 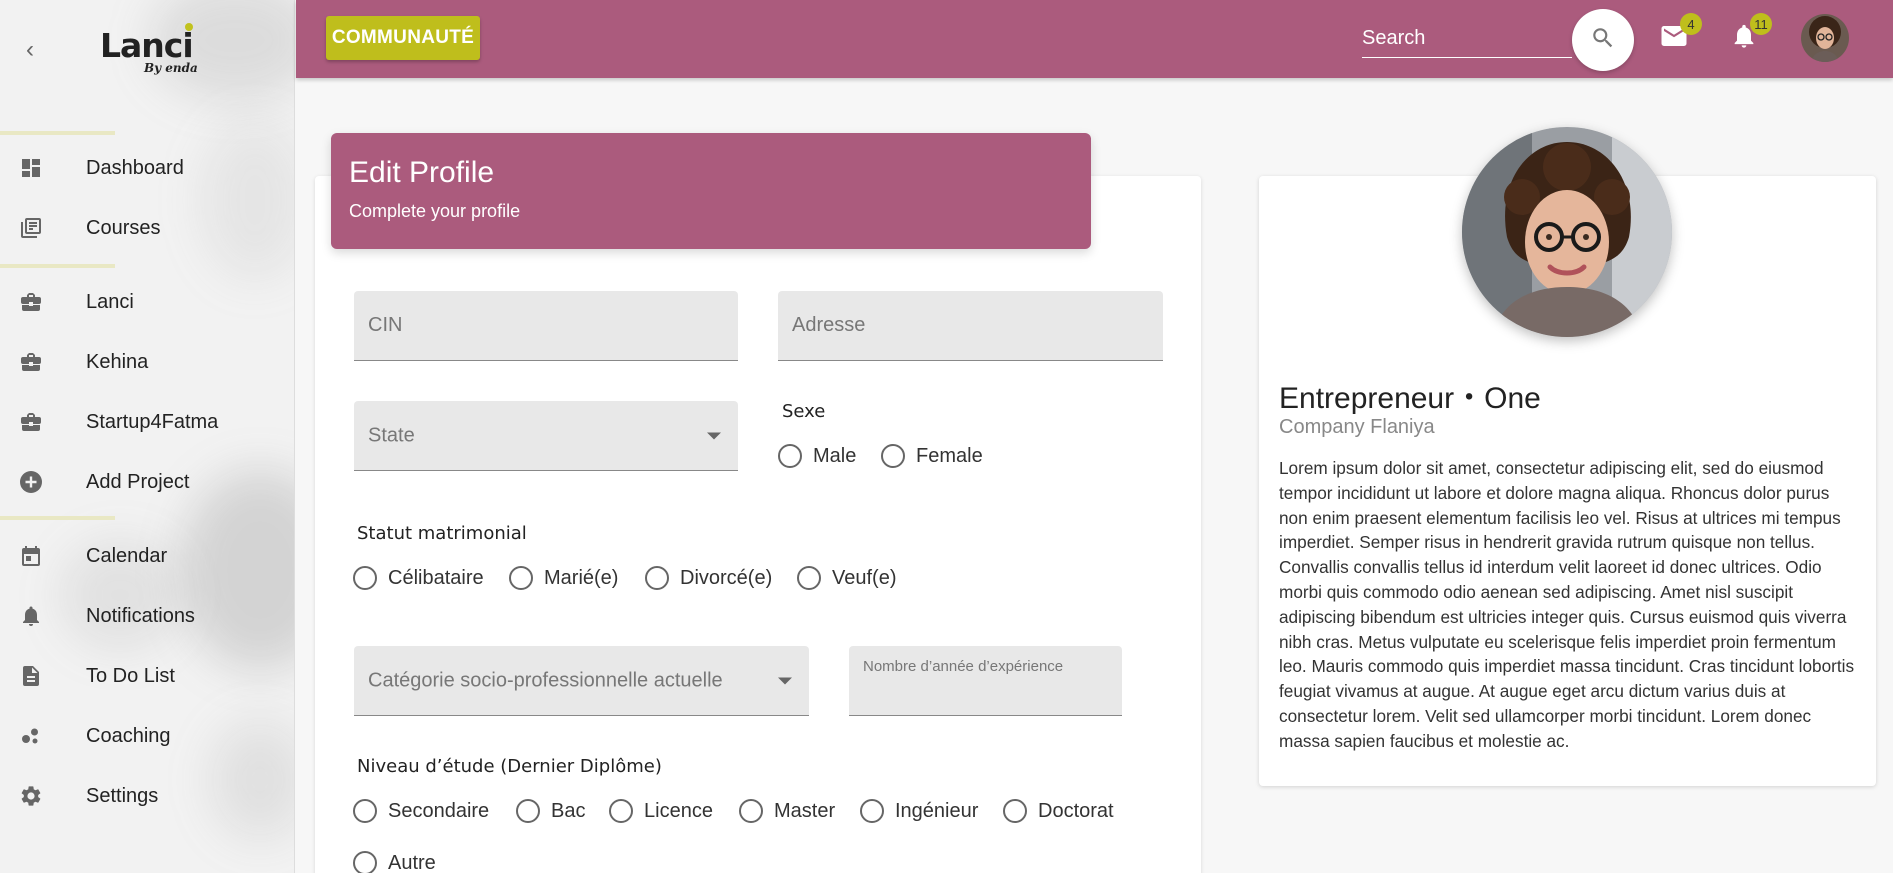 I want to click on document-icon, so click(x=31, y=676).